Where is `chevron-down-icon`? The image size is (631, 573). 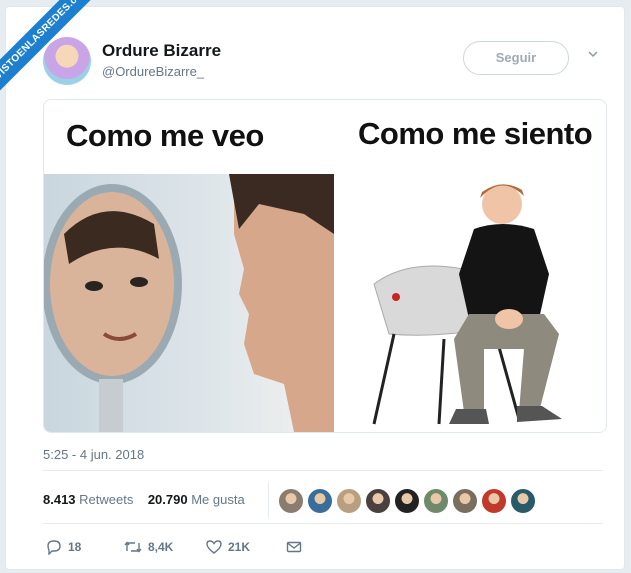
chevron-down-icon is located at coordinates (593, 54).